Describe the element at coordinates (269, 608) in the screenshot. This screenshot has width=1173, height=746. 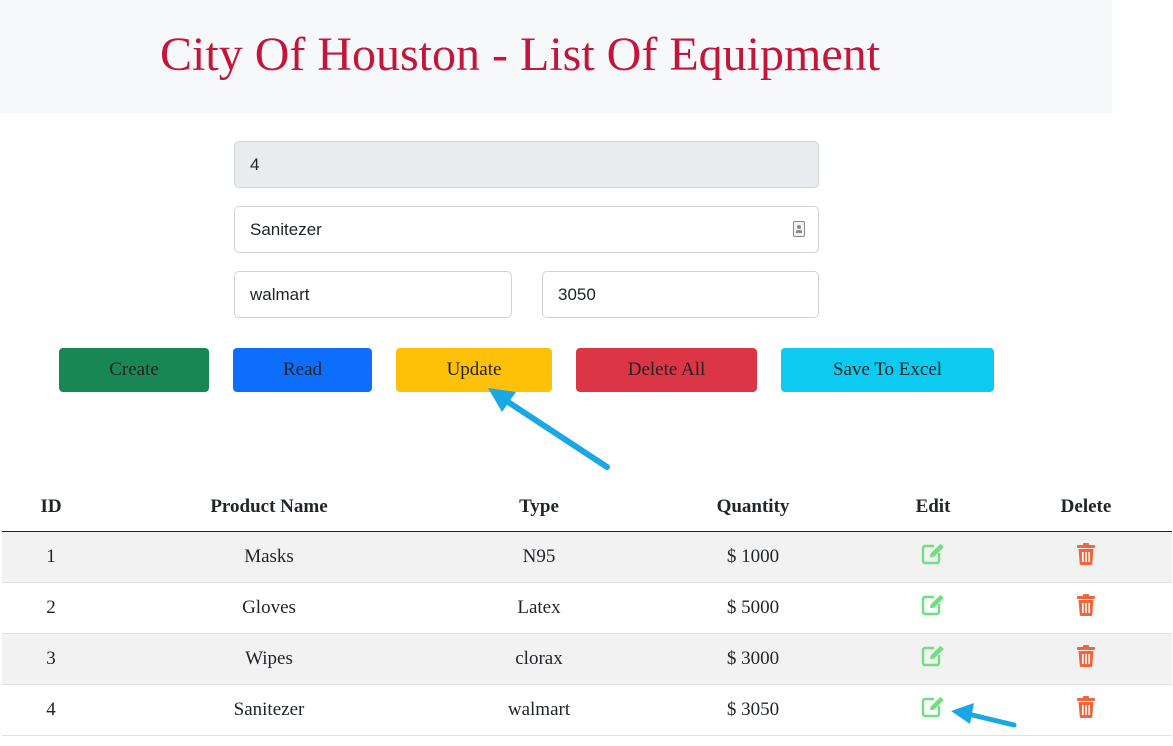
I see `cell-product-name: Gloves` at that location.